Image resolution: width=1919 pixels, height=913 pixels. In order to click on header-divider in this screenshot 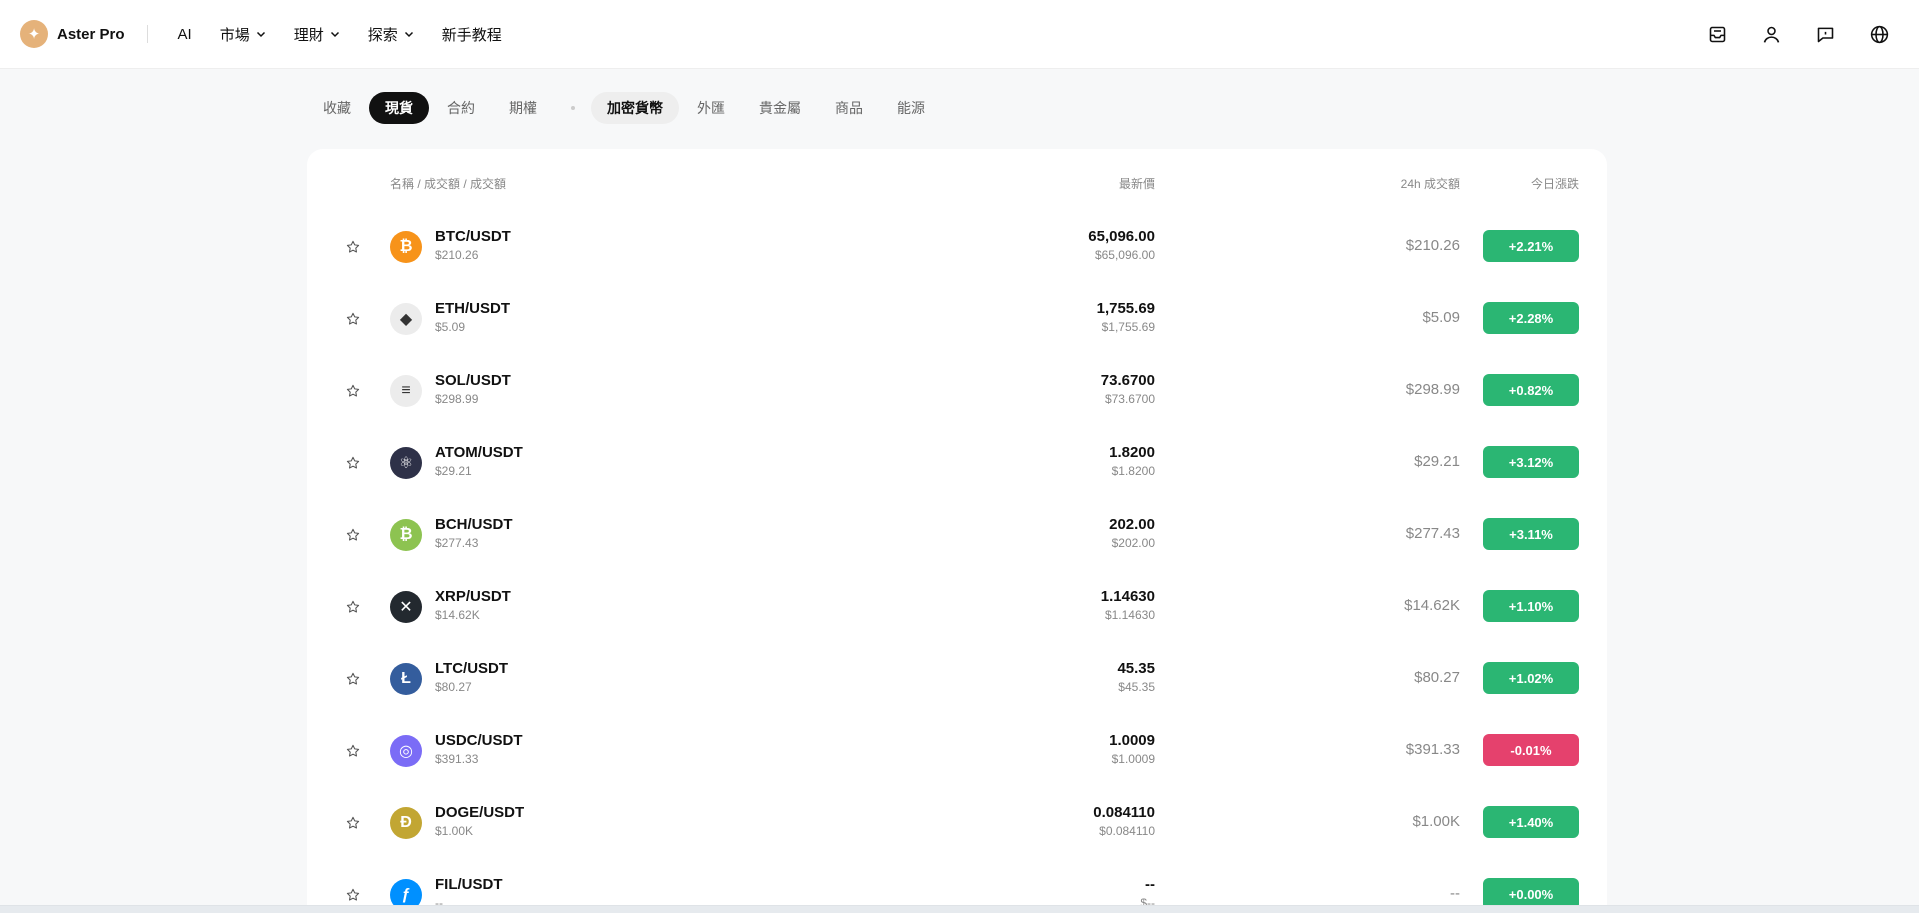, I will do `click(147, 34)`.